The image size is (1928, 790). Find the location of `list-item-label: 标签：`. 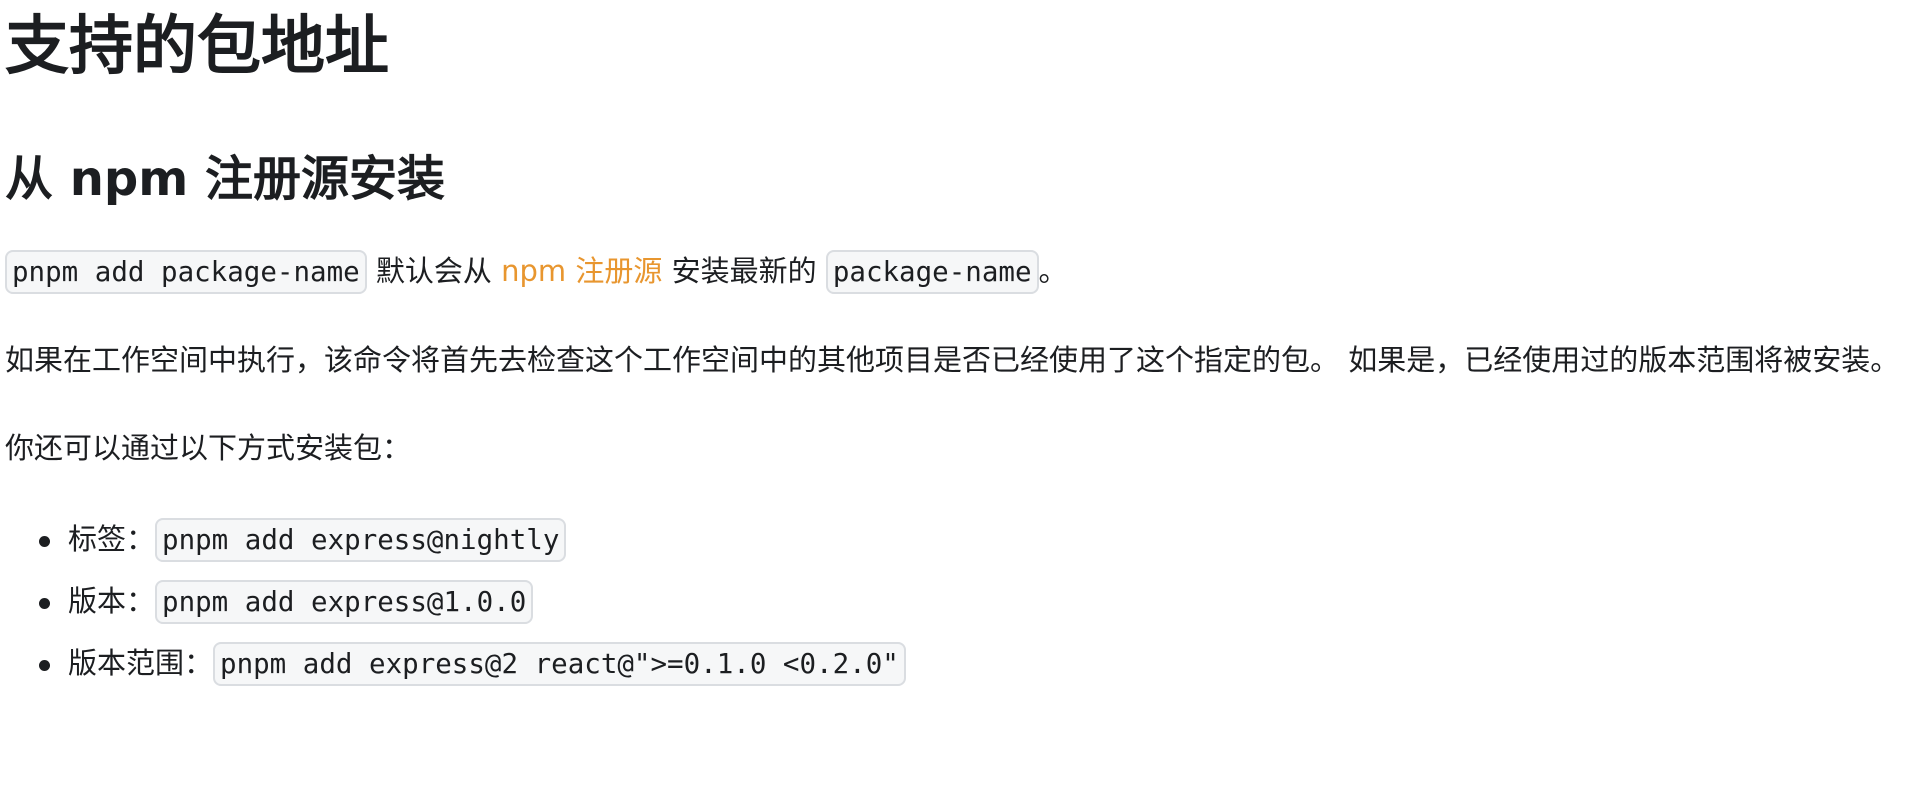

list-item-label: 标签： is located at coordinates (112, 539).